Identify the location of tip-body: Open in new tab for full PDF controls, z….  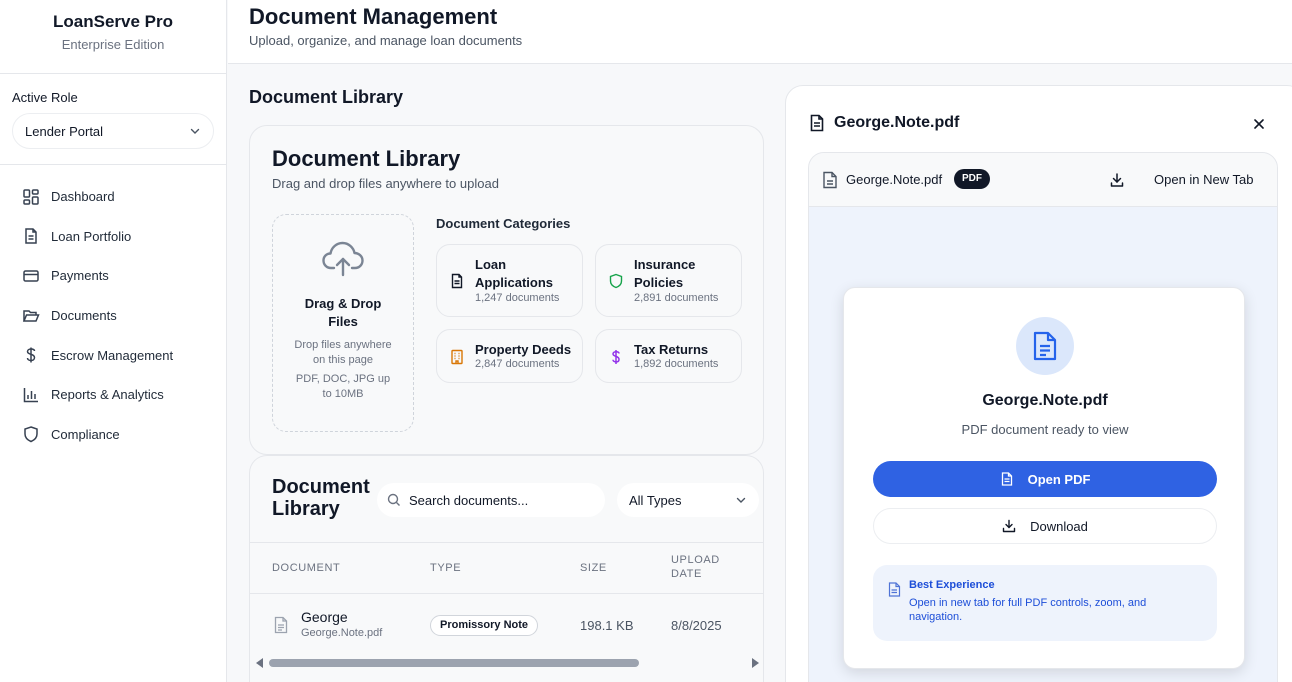
(1028, 610).